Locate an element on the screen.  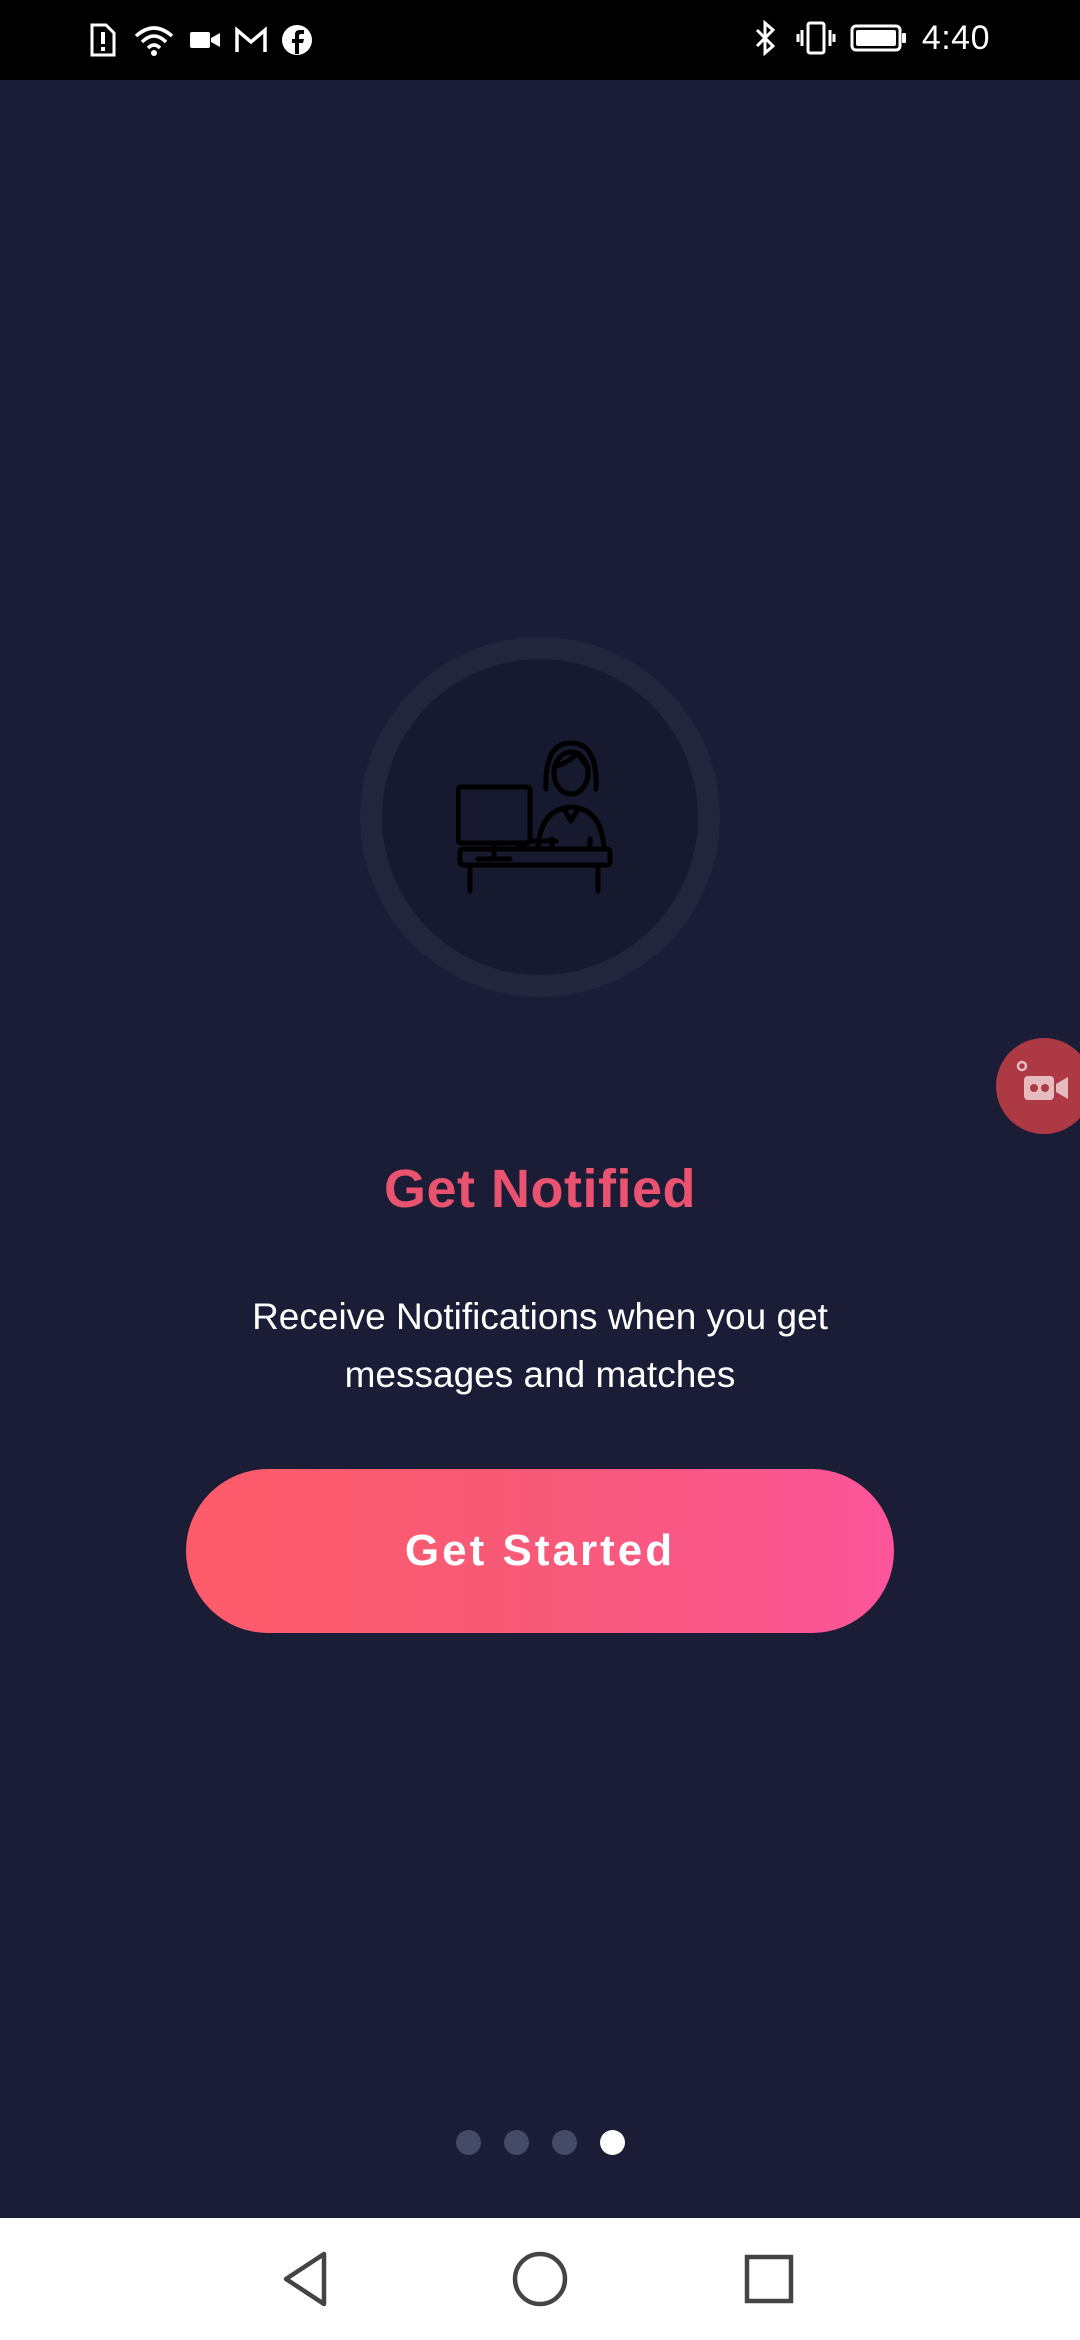
screen-recorder-button is located at coordinates (1038, 1086).